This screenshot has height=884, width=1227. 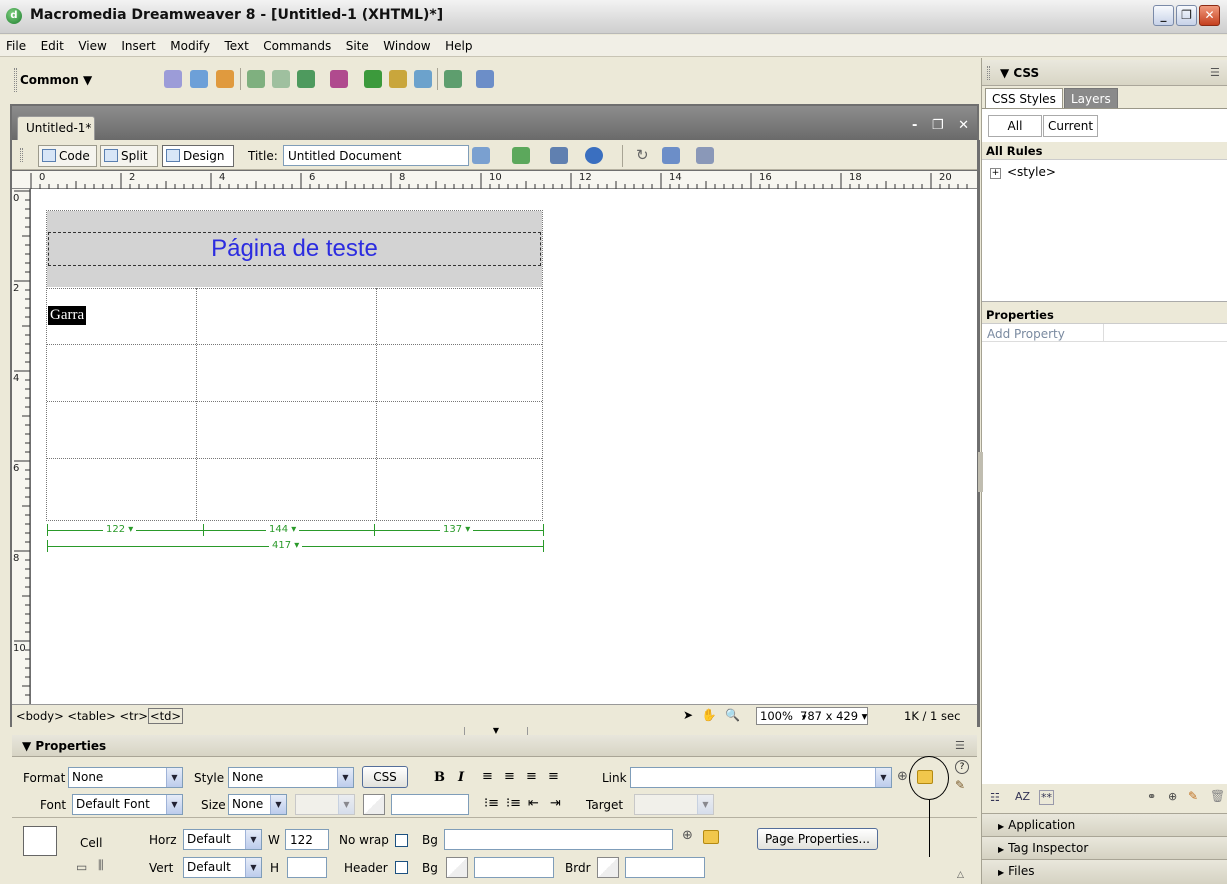 I want to click on text-outdent-icon: ⇤, so click(x=533, y=803).